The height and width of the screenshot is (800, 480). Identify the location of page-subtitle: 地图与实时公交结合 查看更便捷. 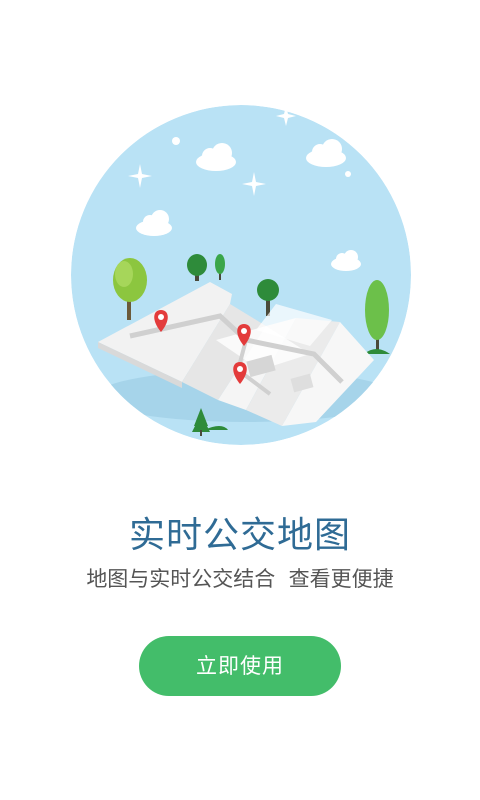
(240, 579).